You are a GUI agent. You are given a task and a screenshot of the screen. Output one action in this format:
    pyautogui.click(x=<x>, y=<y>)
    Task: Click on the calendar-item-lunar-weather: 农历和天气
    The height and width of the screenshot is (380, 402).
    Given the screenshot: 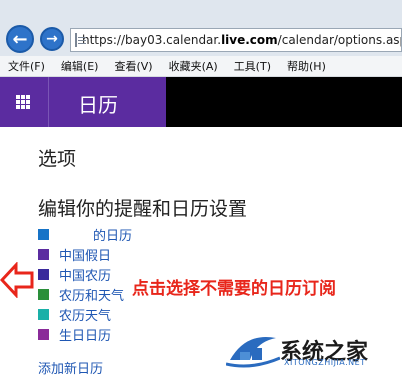 What is the action you would take?
    pyautogui.click(x=85, y=294)
    